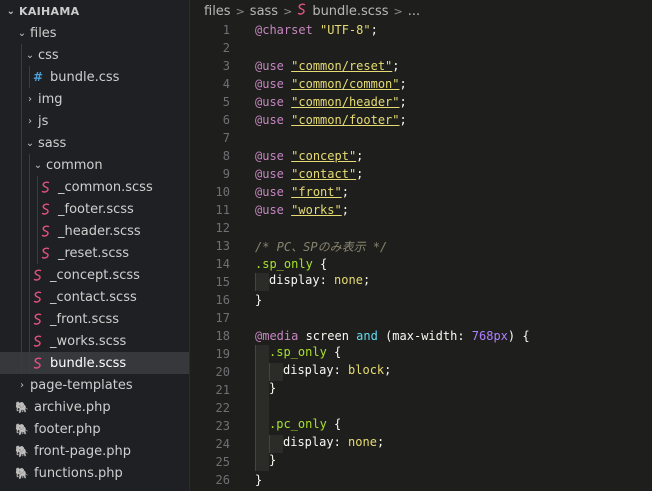  What do you see at coordinates (94, 451) in the screenshot?
I see `file-item: 🐘 front-page.php` at bounding box center [94, 451].